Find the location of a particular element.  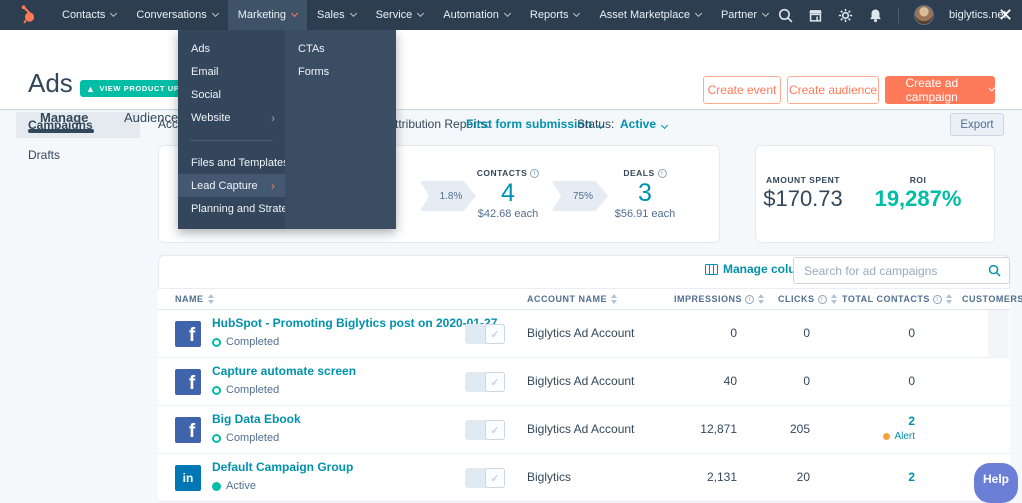

nav-conversations: Conversations is located at coordinates (176, 15).